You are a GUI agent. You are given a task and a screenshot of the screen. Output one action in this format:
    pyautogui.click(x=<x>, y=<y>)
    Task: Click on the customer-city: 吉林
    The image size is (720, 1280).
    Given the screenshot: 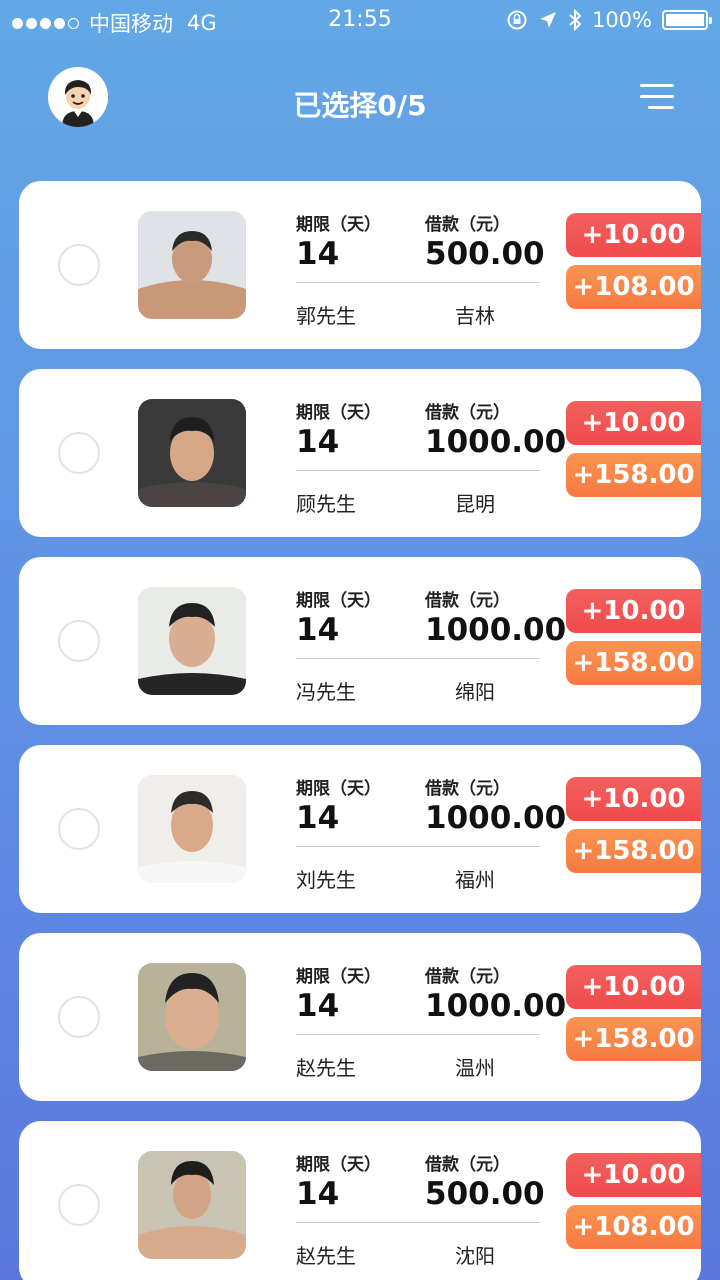 What is the action you would take?
    pyautogui.click(x=475, y=316)
    